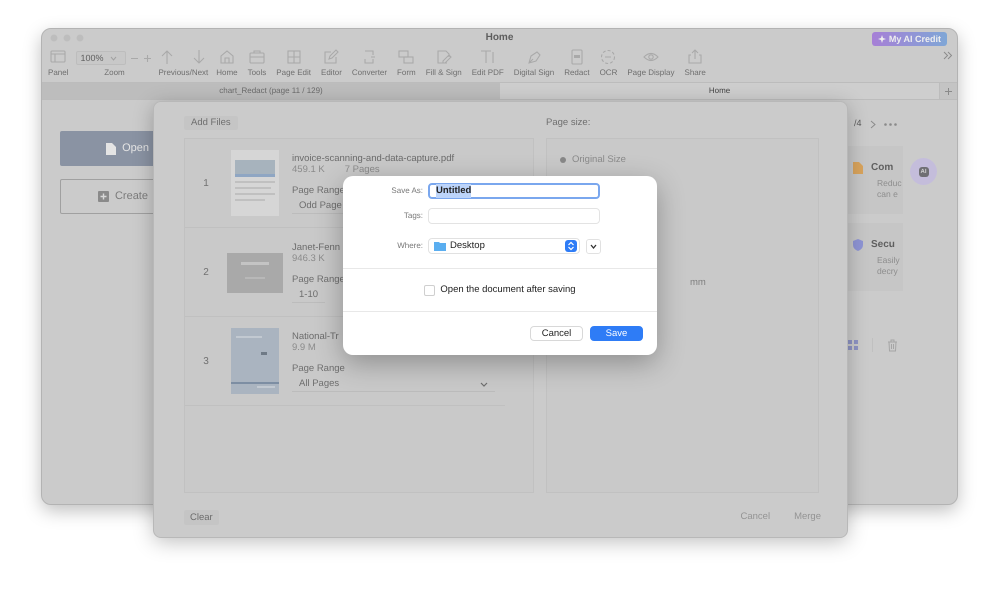 The width and height of the screenshot is (1000, 593). What do you see at coordinates (103, 196) in the screenshot?
I see `plus-square-icon` at bounding box center [103, 196].